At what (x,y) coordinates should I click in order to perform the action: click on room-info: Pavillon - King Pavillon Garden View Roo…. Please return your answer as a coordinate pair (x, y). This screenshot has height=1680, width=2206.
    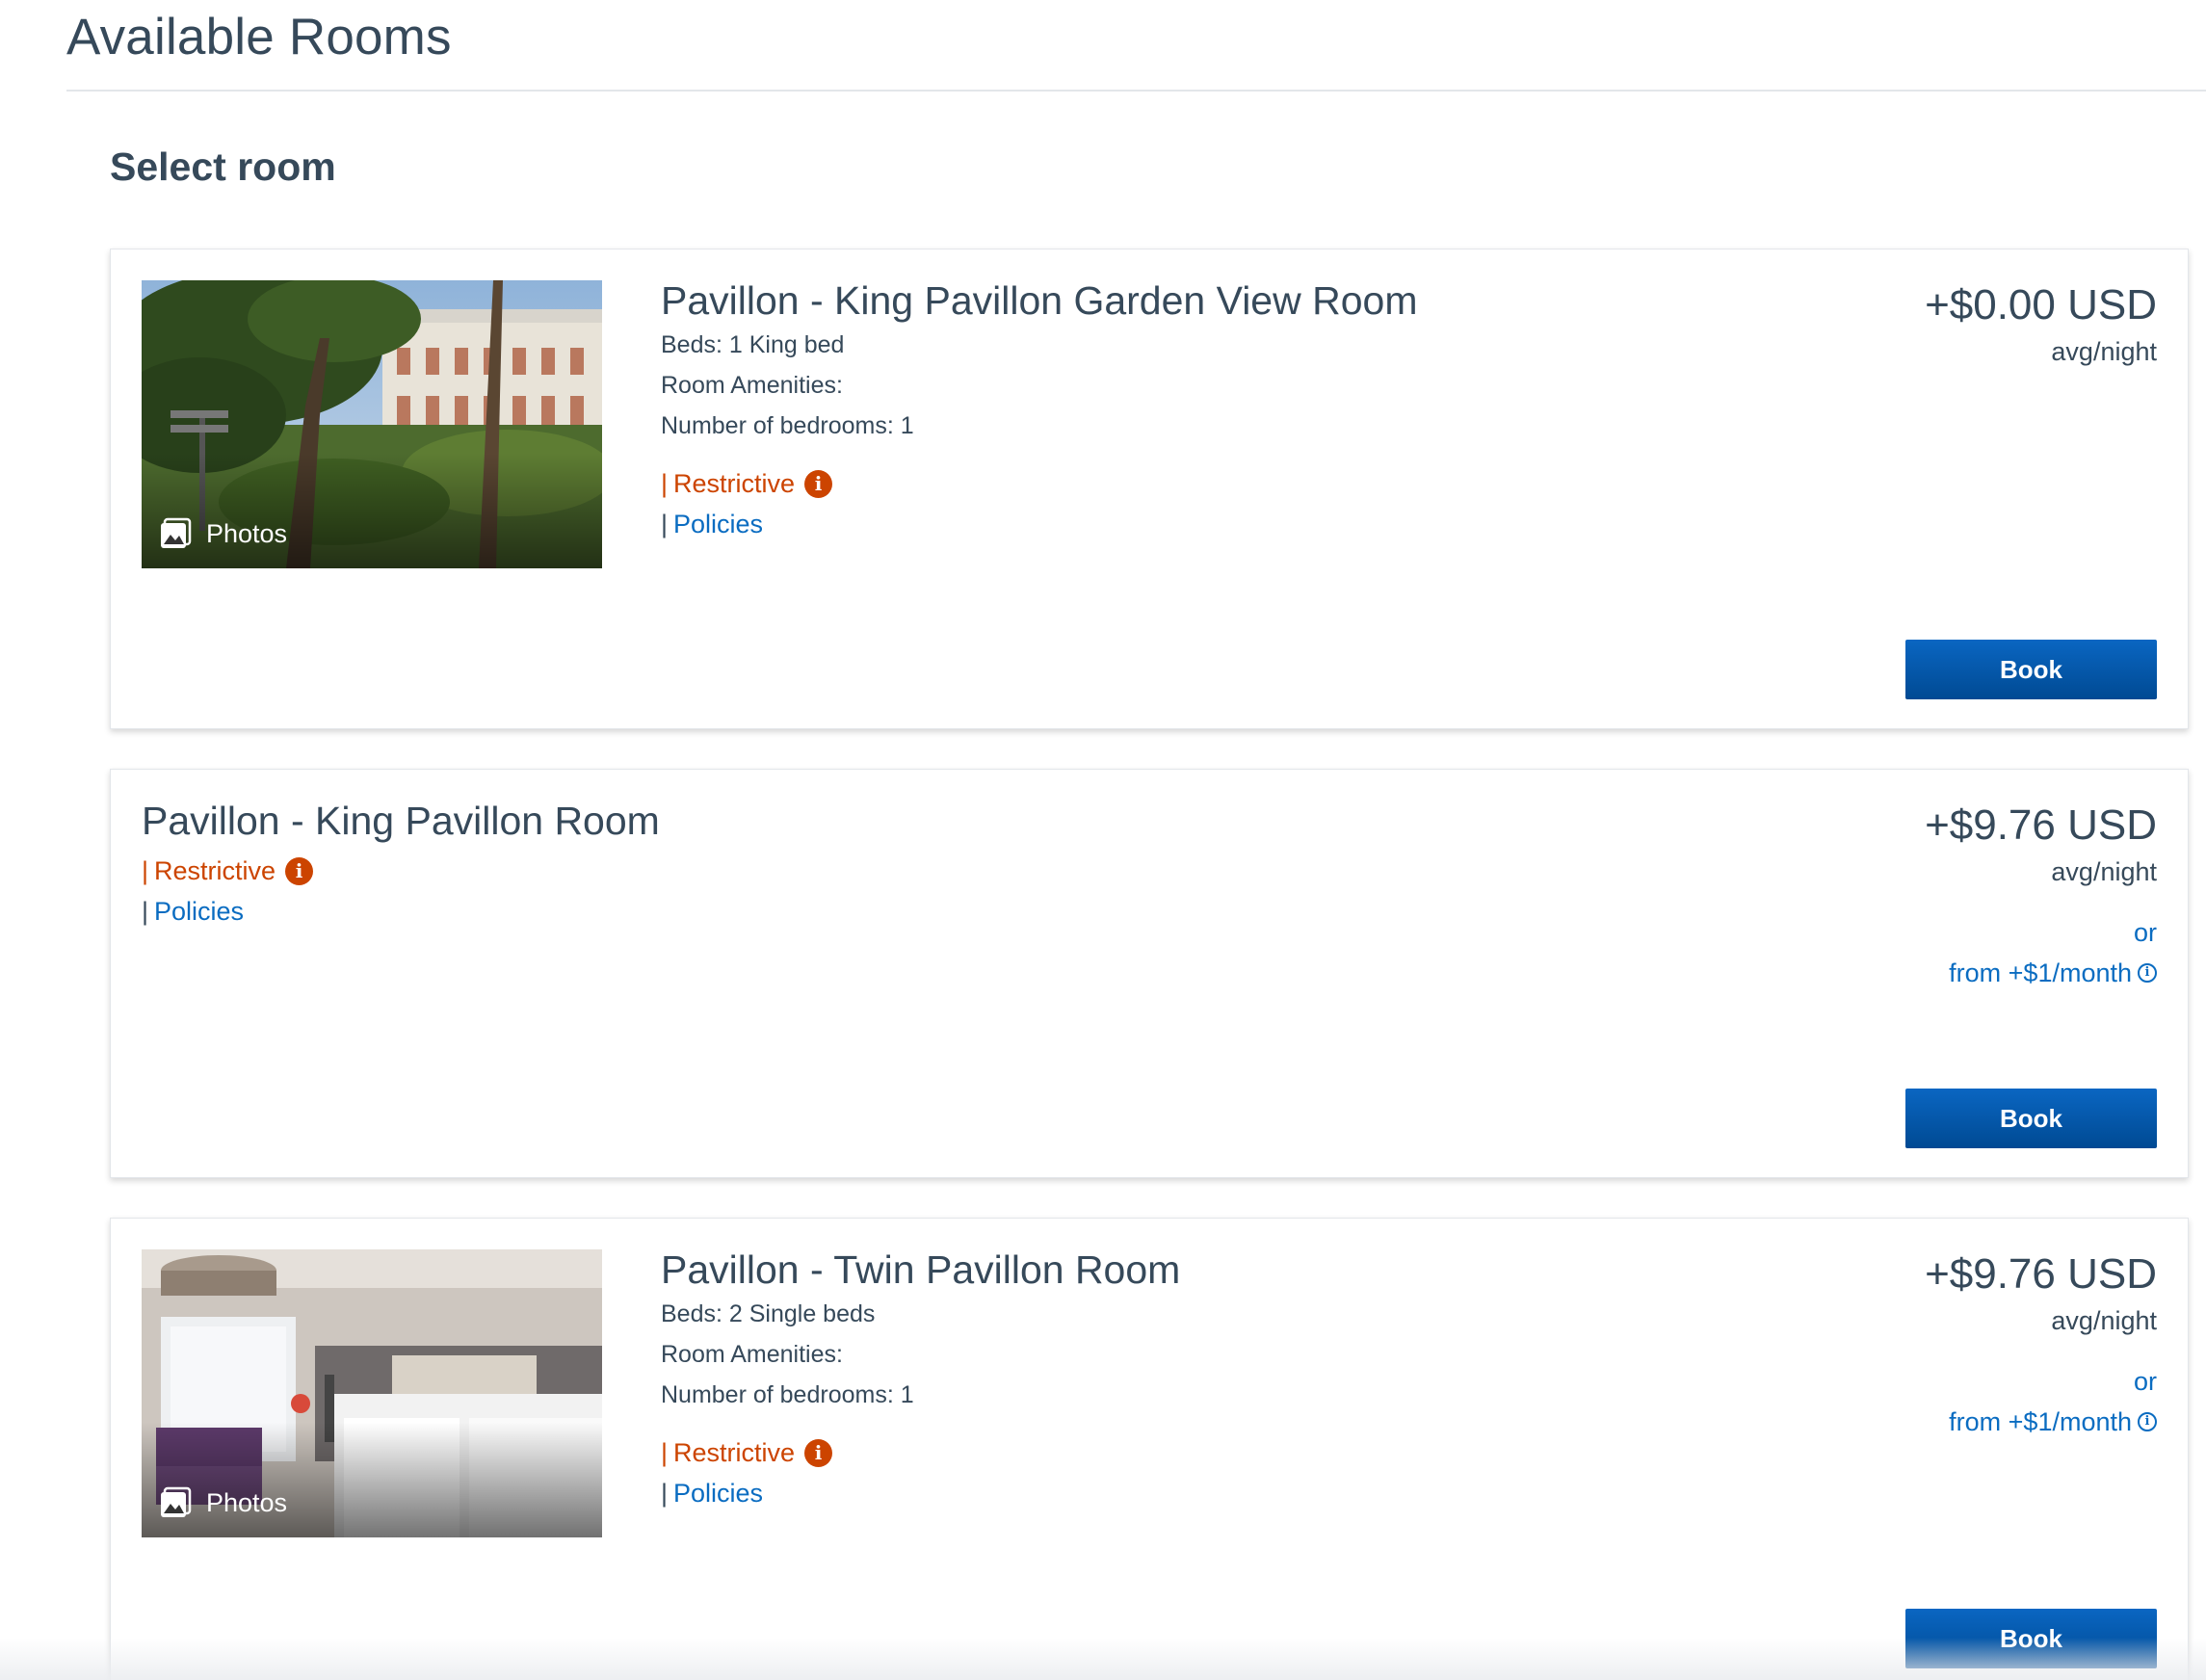
    Looking at the image, I should click on (1039, 410).